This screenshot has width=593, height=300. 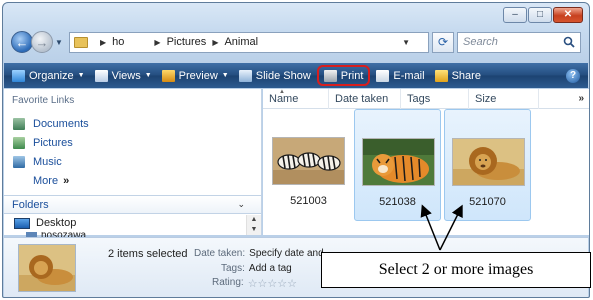 What do you see at coordinates (486, 98) in the screenshot?
I see `column-header-label: Size` at bounding box center [486, 98].